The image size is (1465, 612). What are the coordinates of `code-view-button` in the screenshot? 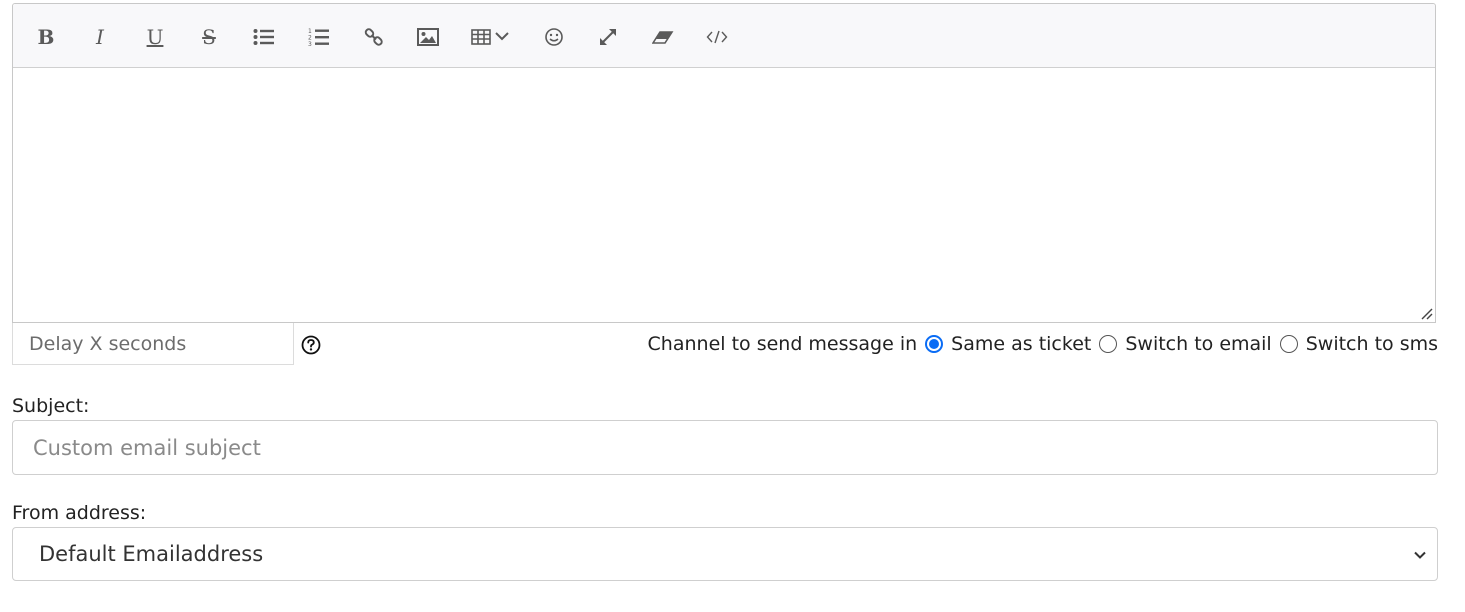 It's located at (717, 37).